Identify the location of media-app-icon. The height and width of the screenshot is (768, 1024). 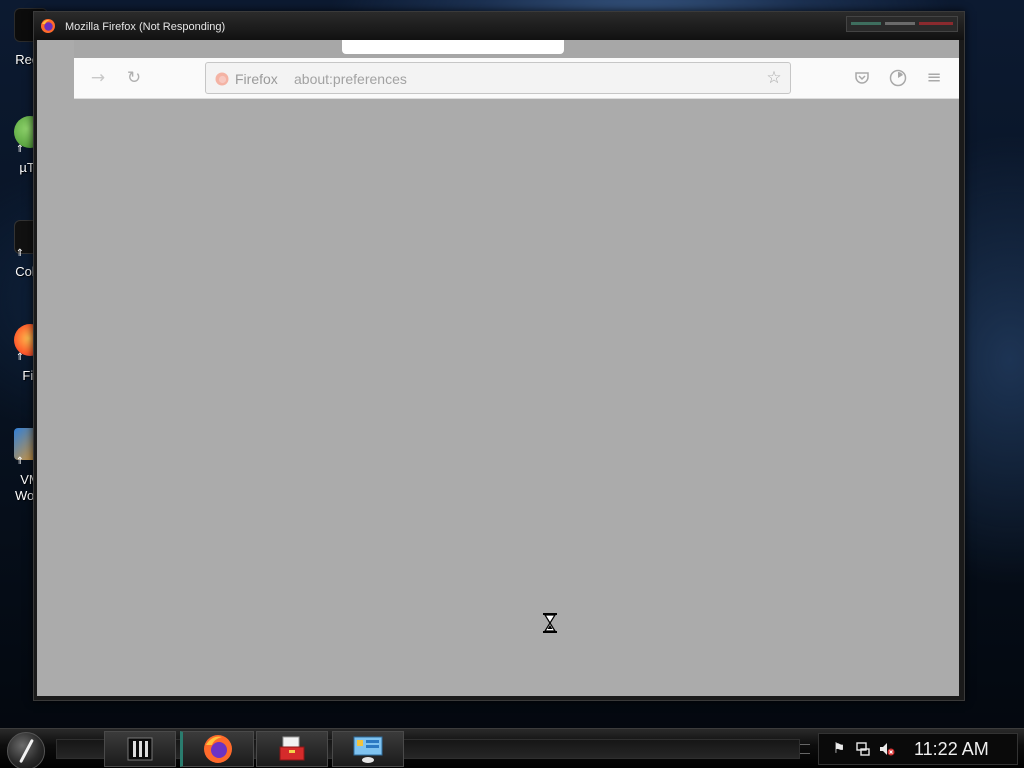
(140, 749).